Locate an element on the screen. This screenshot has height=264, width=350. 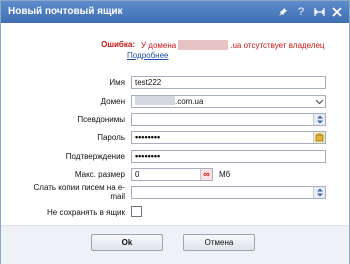
confirm-label: Подтверждение is located at coordinates (95, 156).